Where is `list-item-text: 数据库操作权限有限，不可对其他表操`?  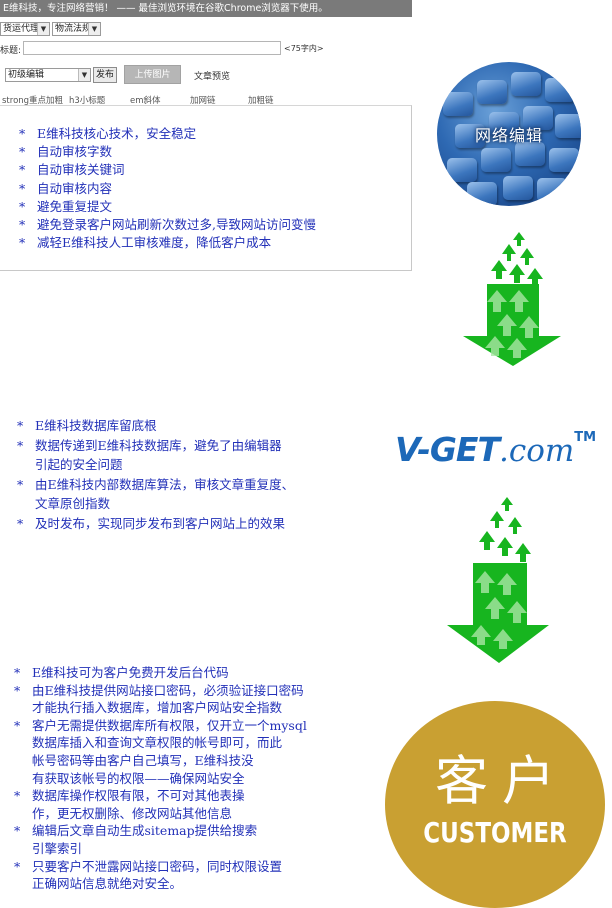 list-item-text: 数据库操作权限有限，不可对其他表操 is located at coordinates (138, 796).